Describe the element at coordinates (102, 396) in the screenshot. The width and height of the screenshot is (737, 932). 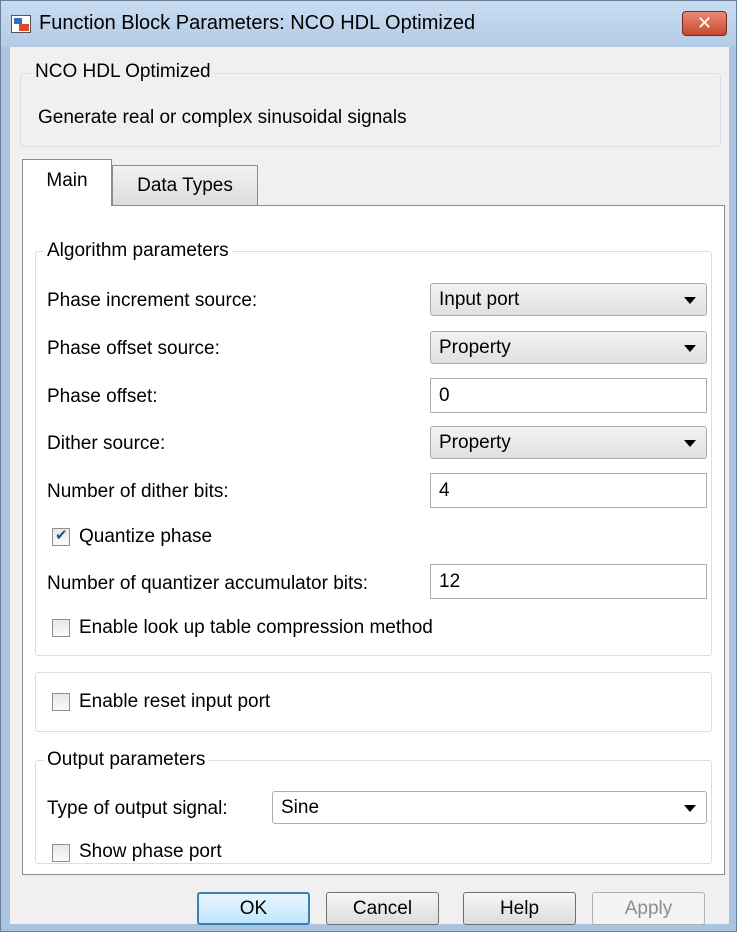
I see `phase-offset-label: Phase offset:` at that location.